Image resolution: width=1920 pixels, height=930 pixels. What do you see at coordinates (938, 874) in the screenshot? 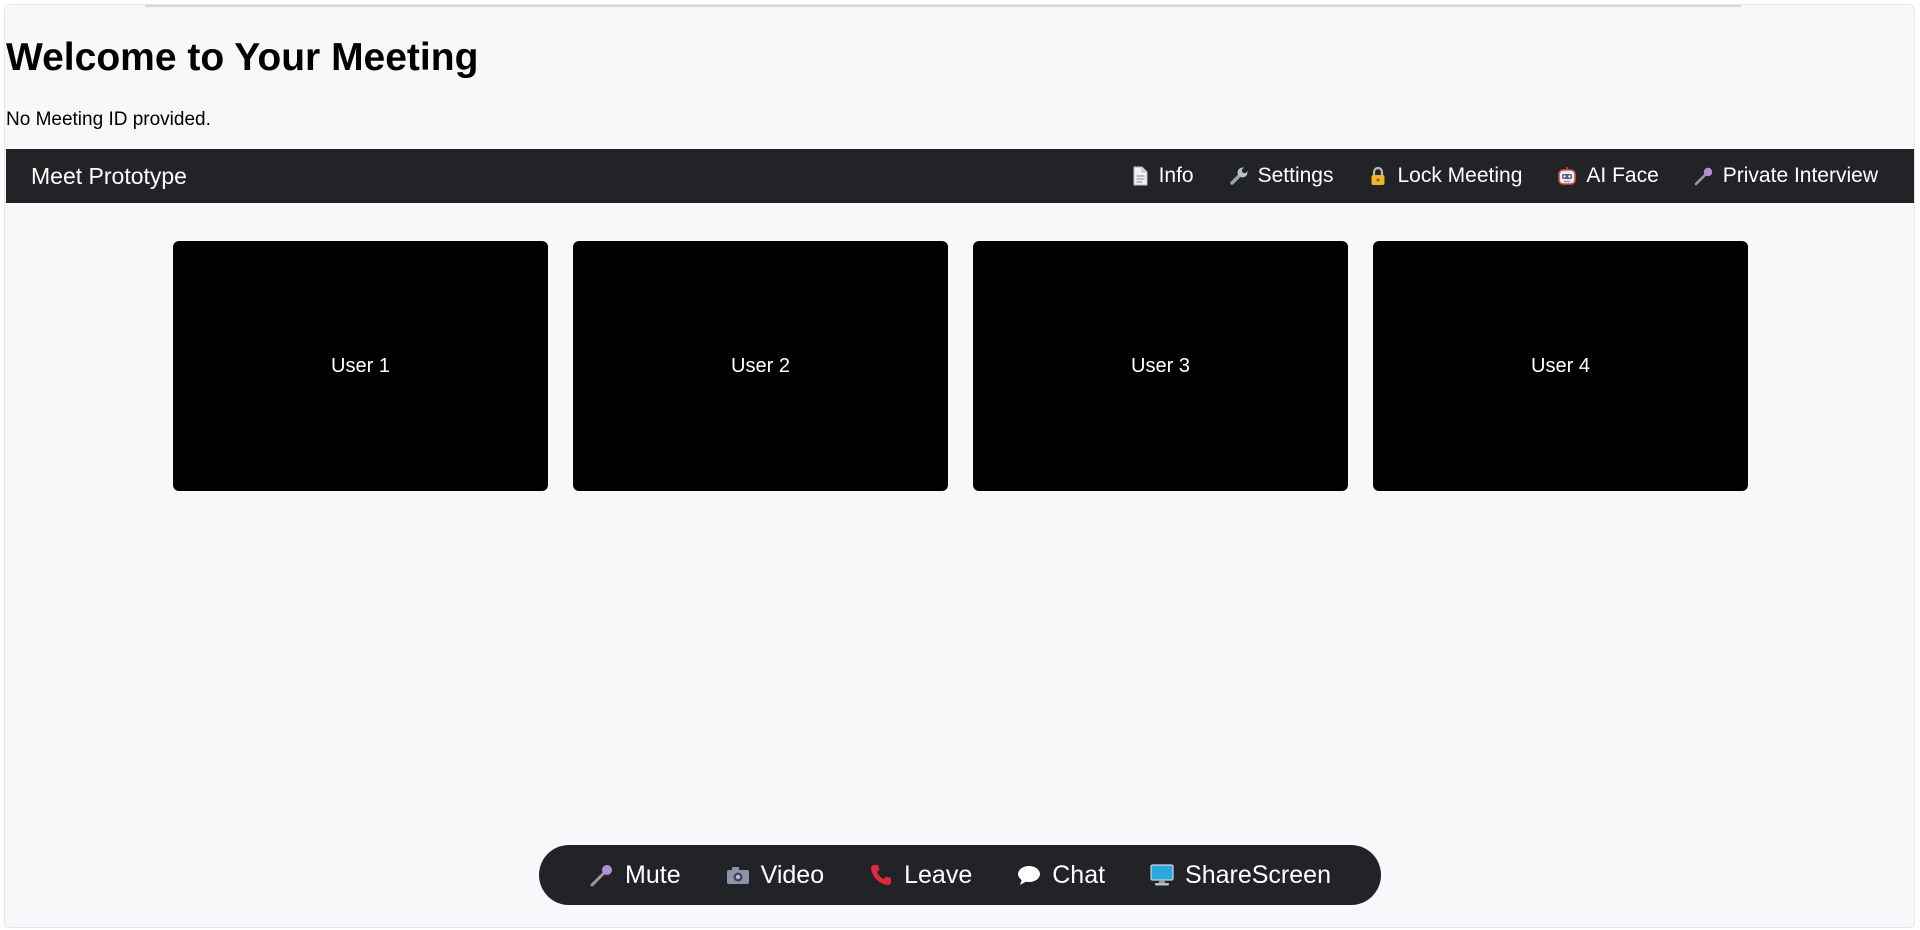
I see `leave-button-label: Leave` at bounding box center [938, 874].